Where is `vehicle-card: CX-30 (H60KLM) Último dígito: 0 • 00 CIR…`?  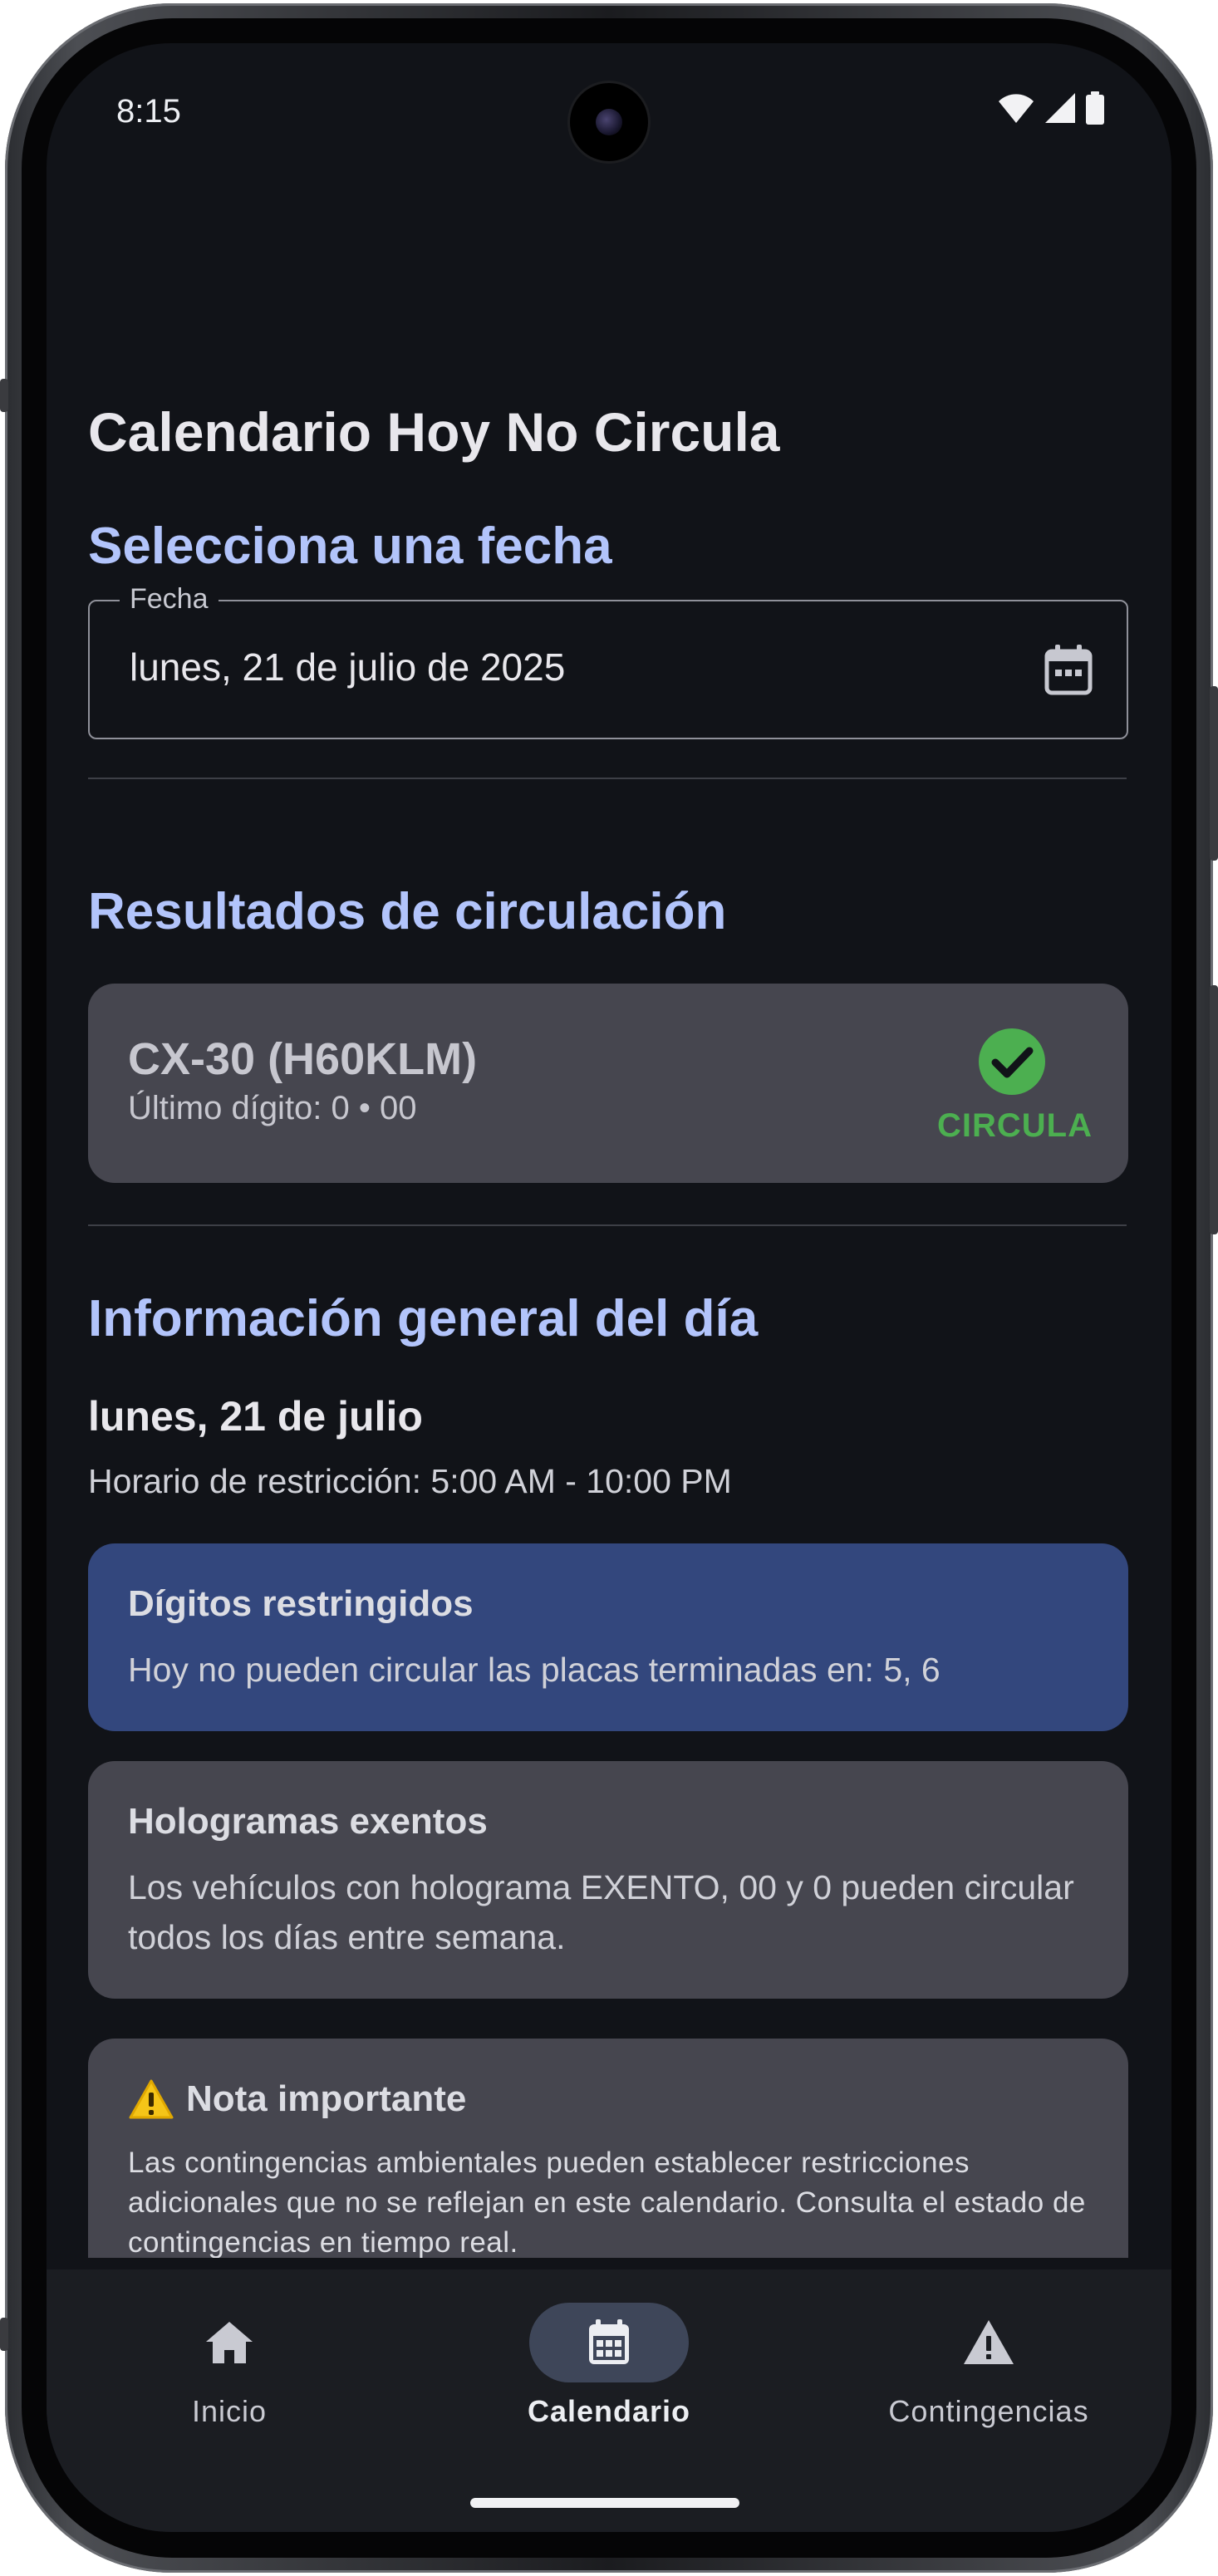
vehicle-card: CX-30 (H60KLM) Último dígito: 0 • 00 CIR… is located at coordinates (608, 1083).